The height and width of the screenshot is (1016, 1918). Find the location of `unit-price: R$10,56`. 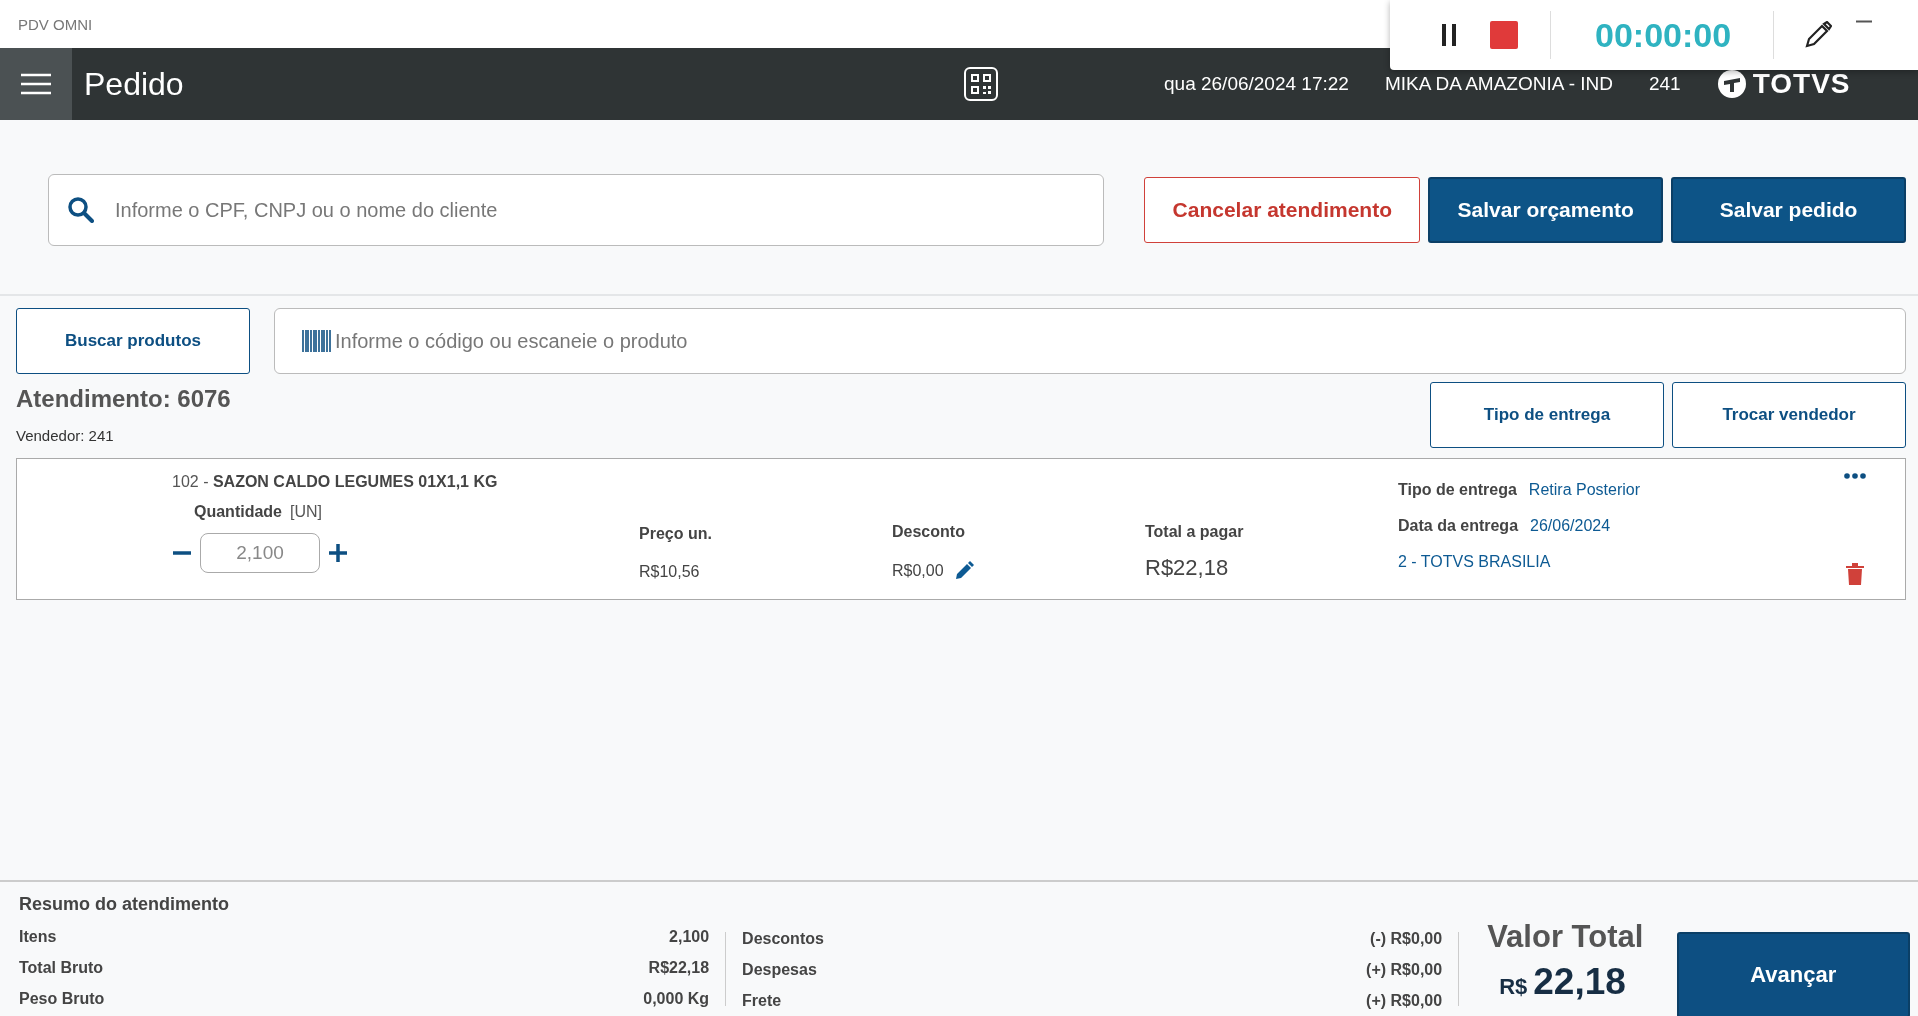

unit-price: R$10,56 is located at coordinates (669, 572).